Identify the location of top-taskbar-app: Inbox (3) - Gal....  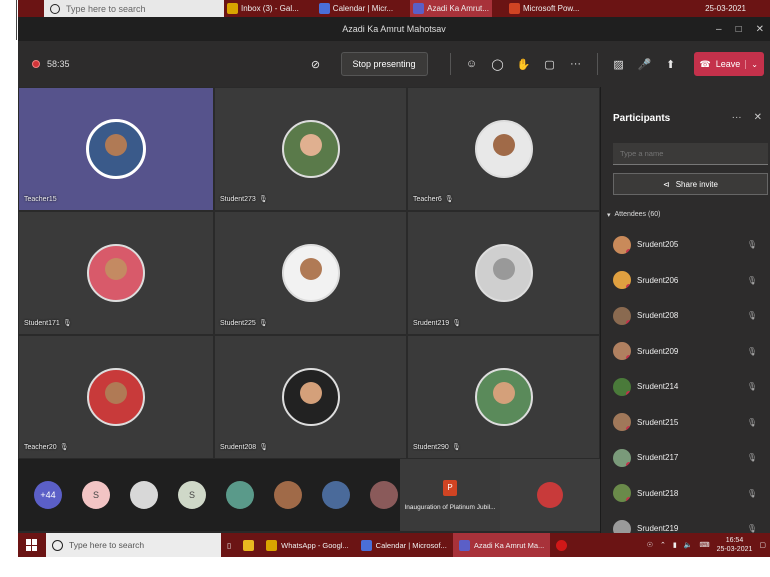
(263, 8).